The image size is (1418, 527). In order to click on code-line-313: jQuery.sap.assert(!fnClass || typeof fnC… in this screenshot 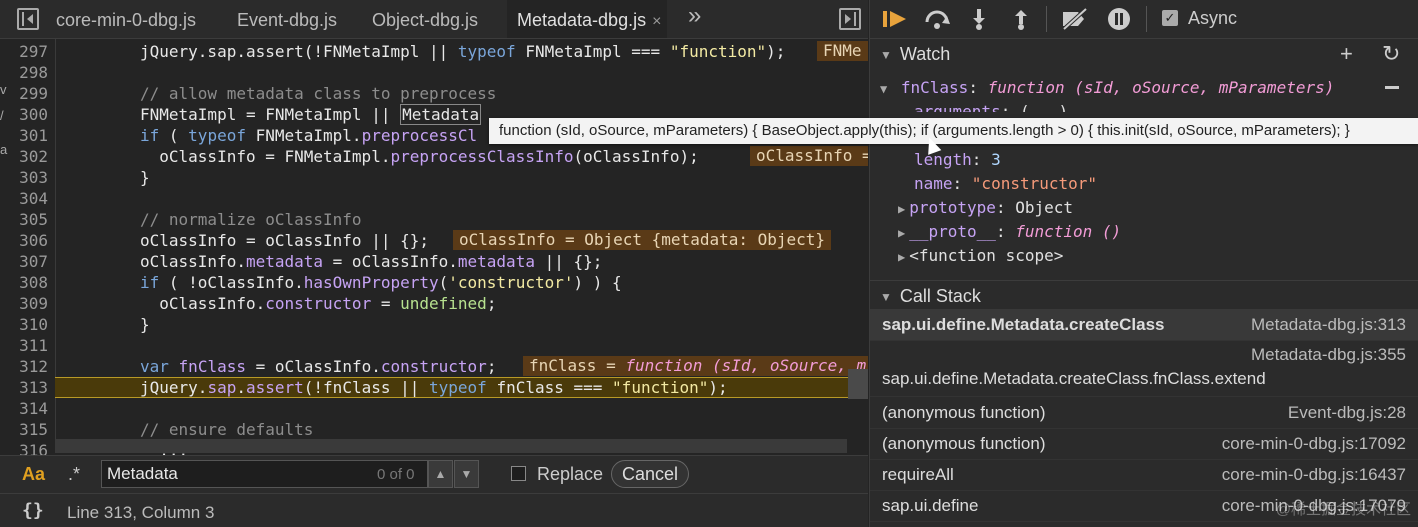, I will do `click(434, 387)`.